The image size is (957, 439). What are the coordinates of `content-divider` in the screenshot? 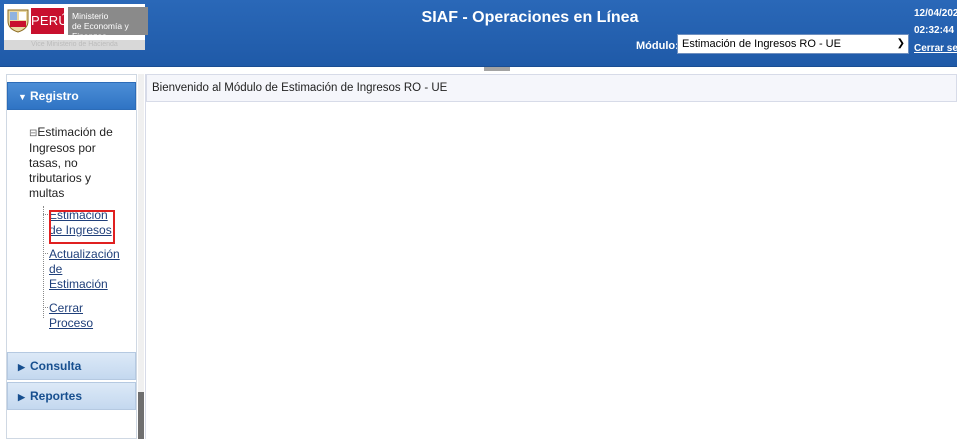 It's located at (145, 256).